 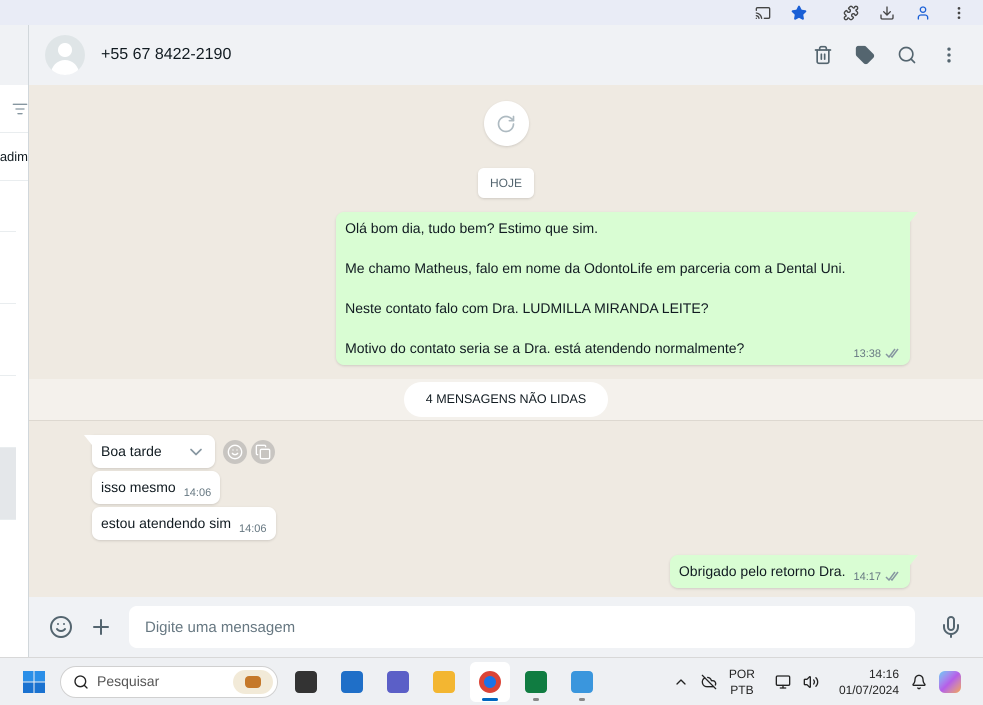 I want to click on avatar-icon, so click(x=65, y=55).